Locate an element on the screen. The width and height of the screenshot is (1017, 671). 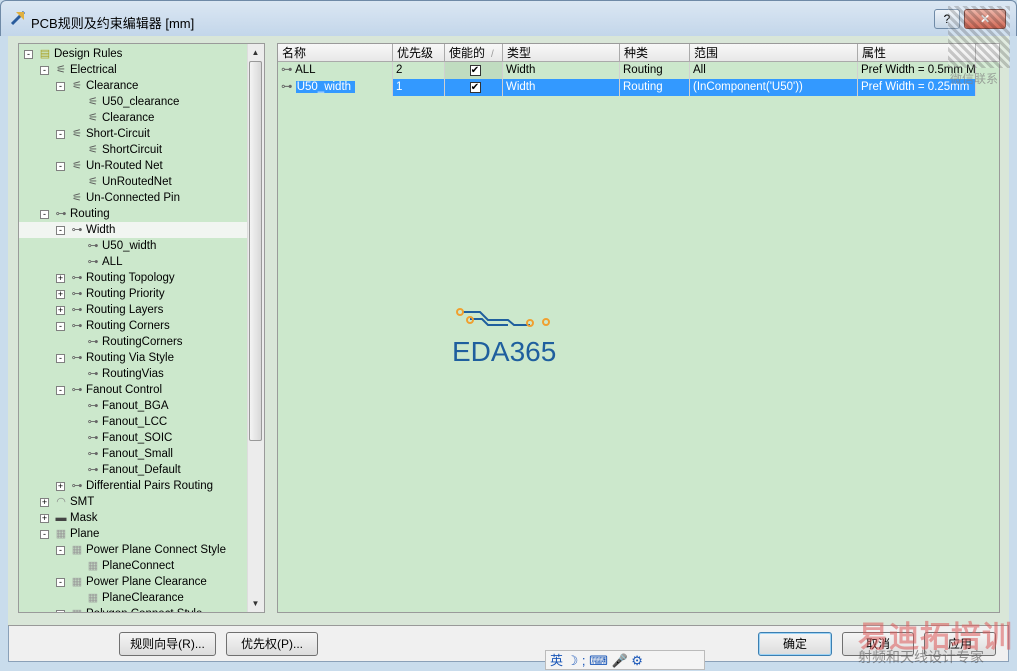
enabled-cell: ✔ is located at coordinates (474, 87).